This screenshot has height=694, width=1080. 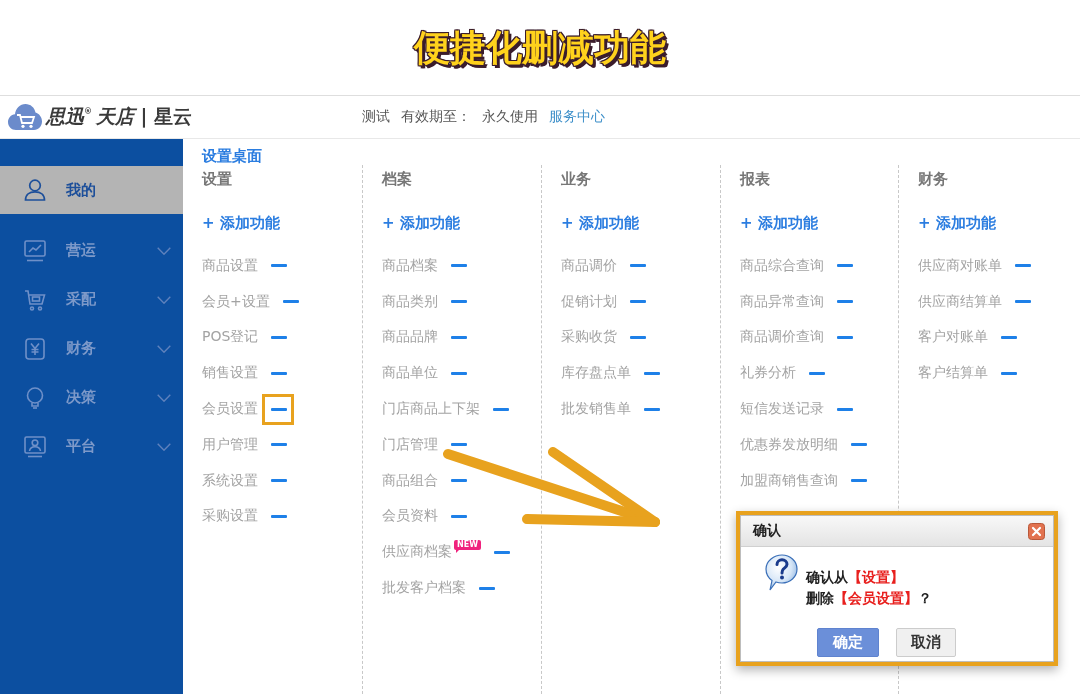 What do you see at coordinates (589, 337) in the screenshot?
I see `function-item: 采购收货` at bounding box center [589, 337].